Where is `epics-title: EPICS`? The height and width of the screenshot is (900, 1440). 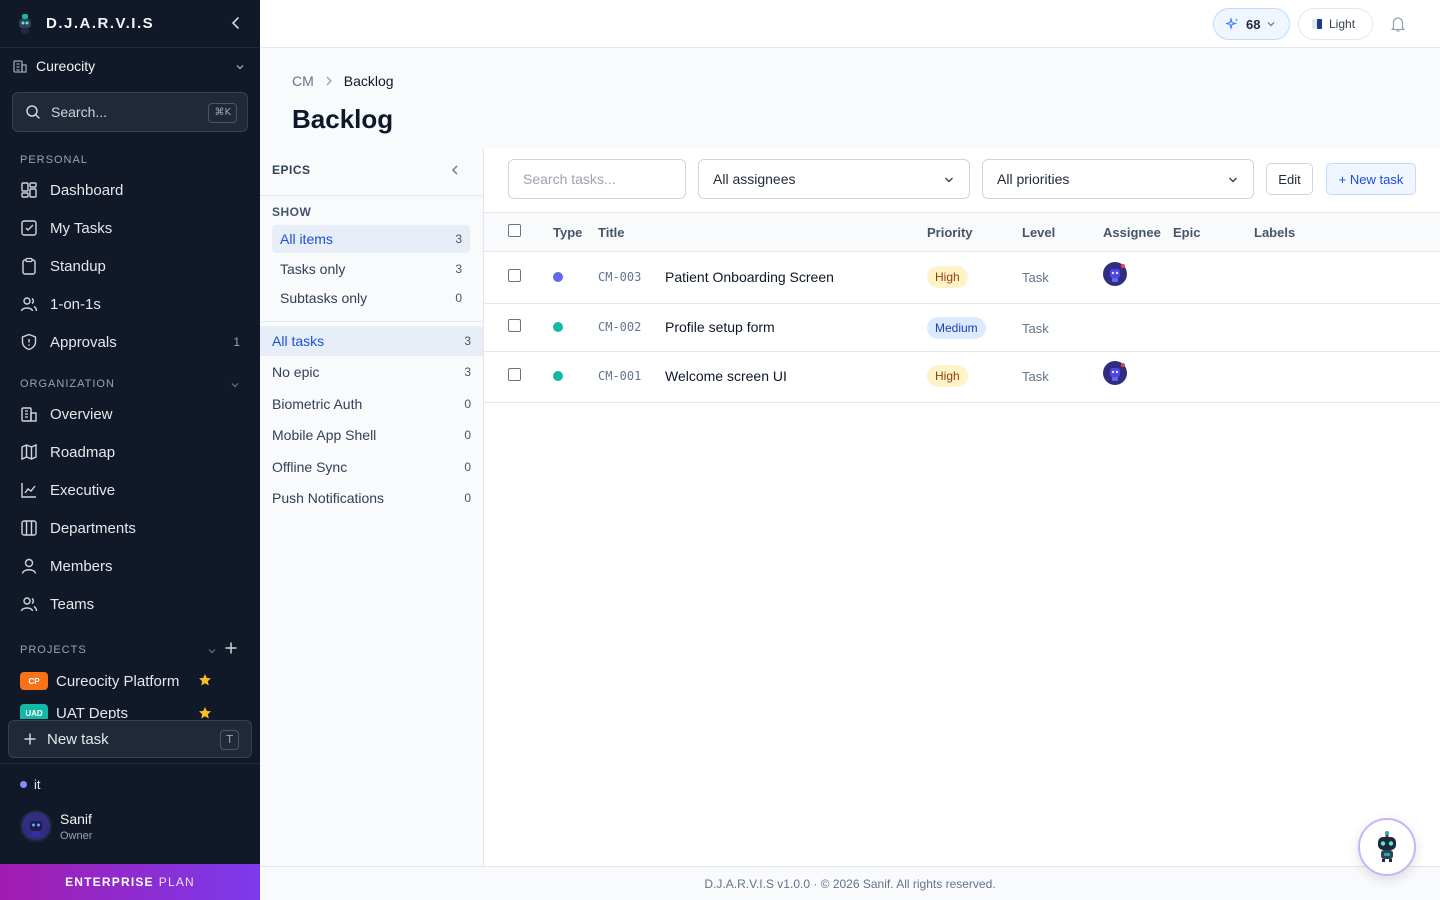
epics-title: EPICS is located at coordinates (291, 170).